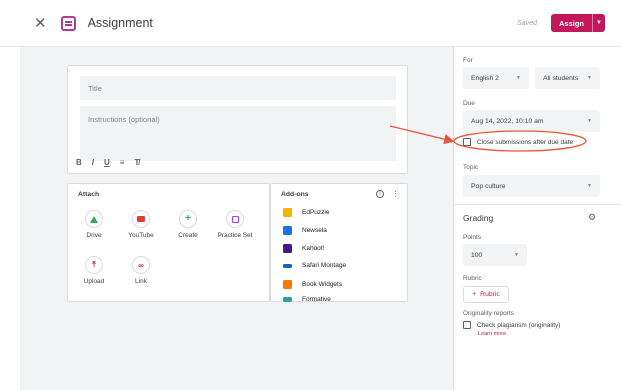 The width and height of the screenshot is (621, 390). Describe the element at coordinates (537, 204) in the screenshot. I see `divider` at that location.